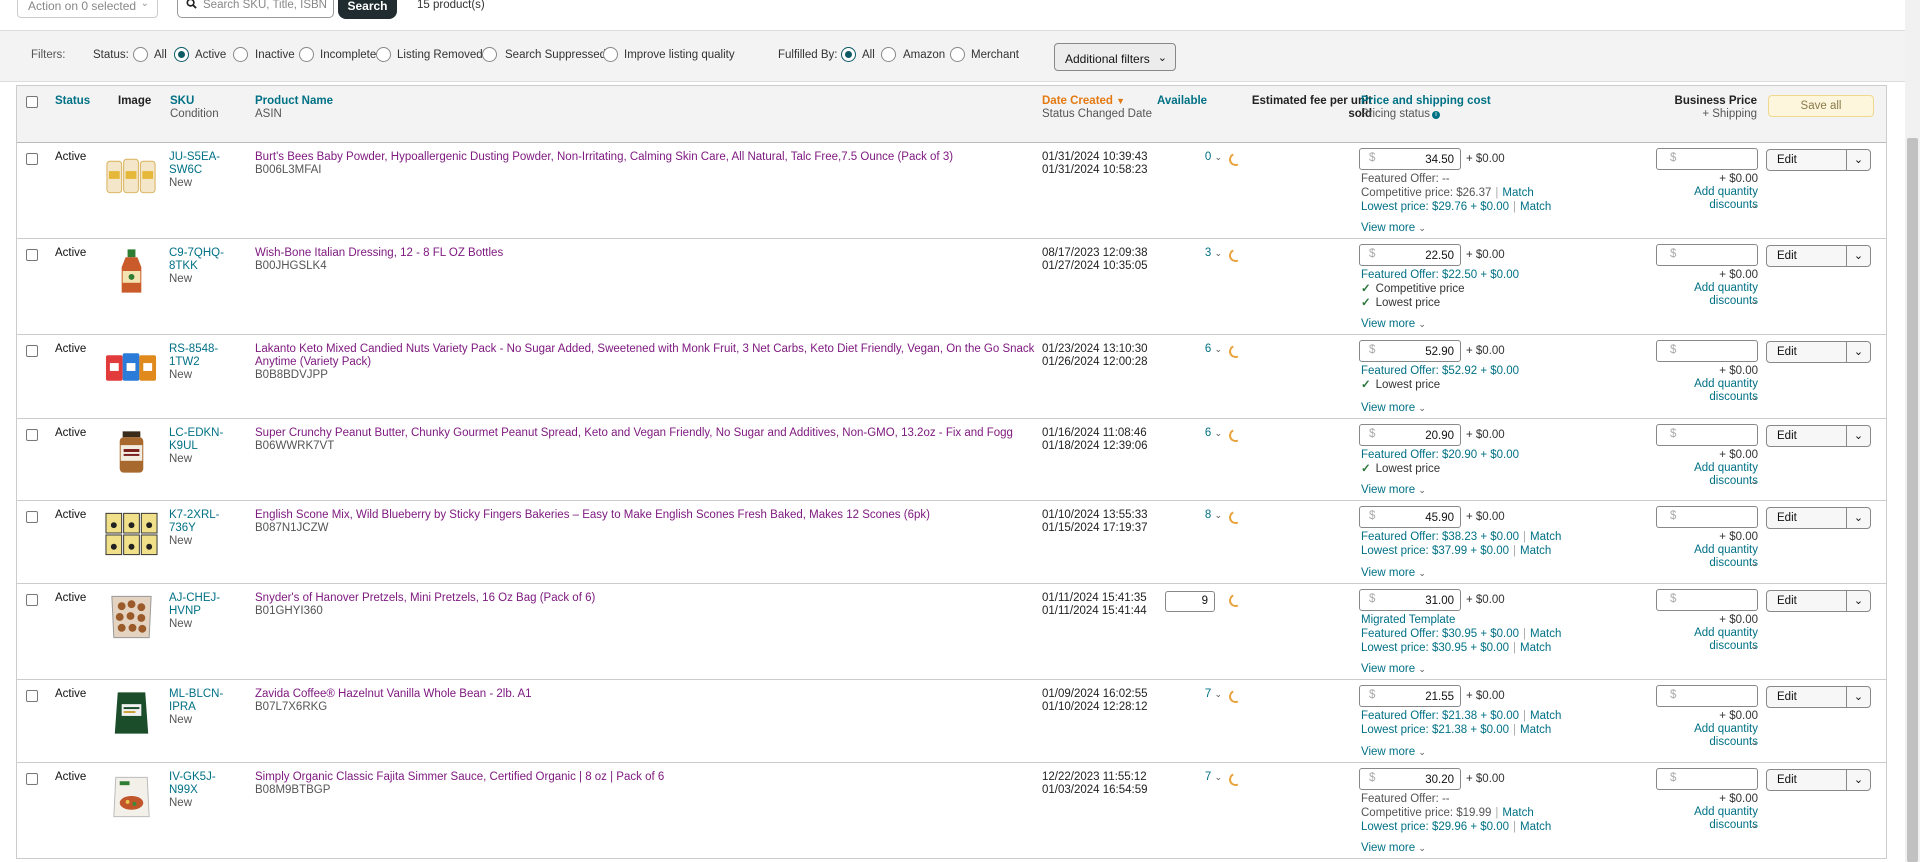 The image size is (1920, 862). I want to click on info-icon: i, so click(1436, 115).